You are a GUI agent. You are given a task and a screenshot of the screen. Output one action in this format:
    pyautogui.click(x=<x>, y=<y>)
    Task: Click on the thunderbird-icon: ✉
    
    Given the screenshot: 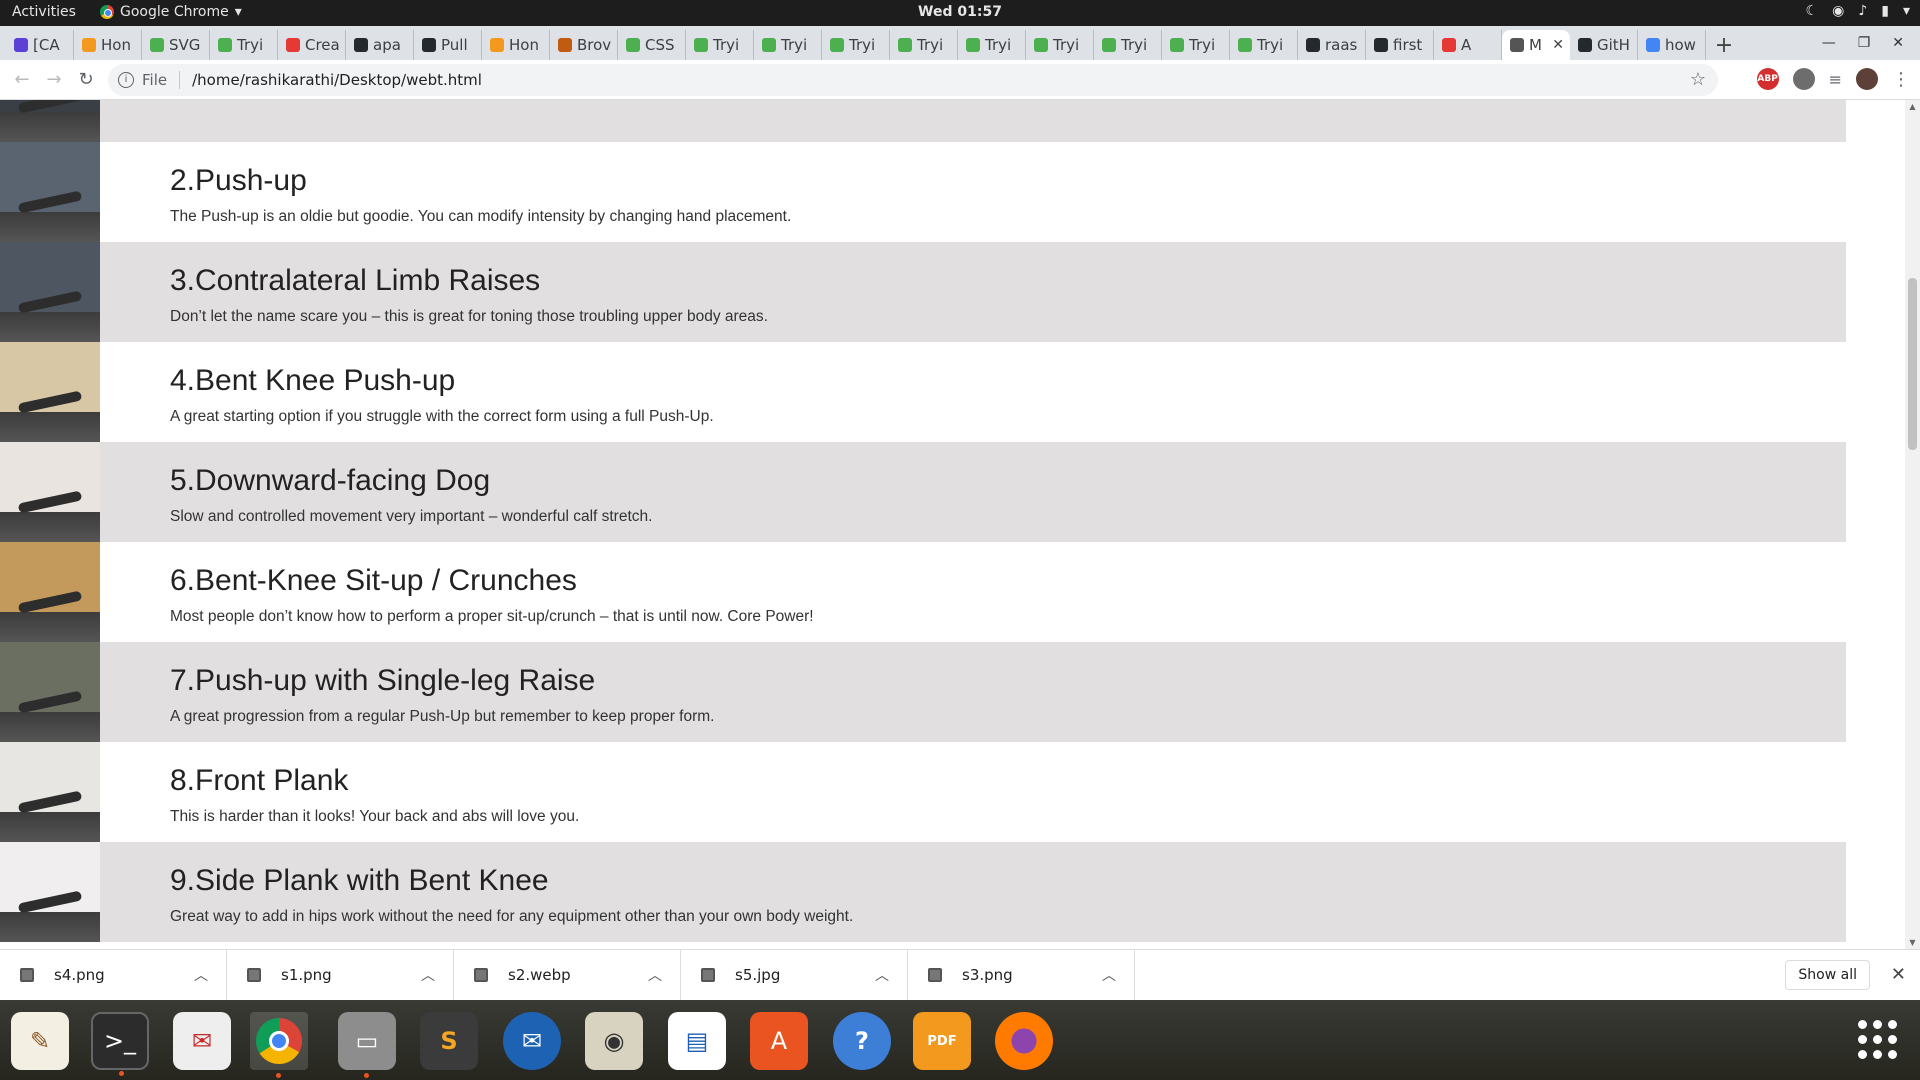 What is the action you would take?
    pyautogui.click(x=532, y=1041)
    